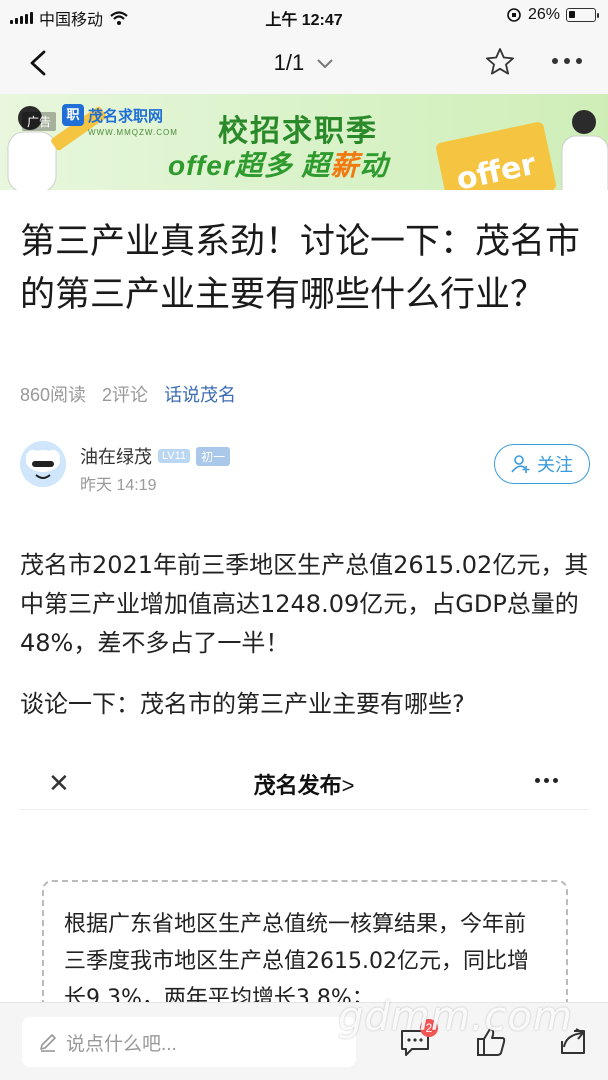 The image size is (608, 1080). What do you see at coordinates (348, 785) in the screenshot?
I see `embed-title-arrow: >` at bounding box center [348, 785].